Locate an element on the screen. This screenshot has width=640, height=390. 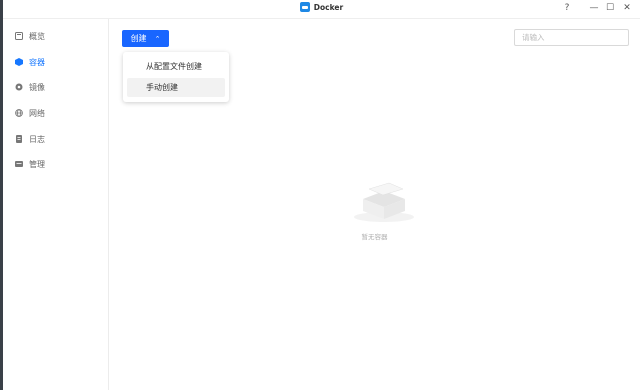
close-button: ✕ is located at coordinates (627, 8).